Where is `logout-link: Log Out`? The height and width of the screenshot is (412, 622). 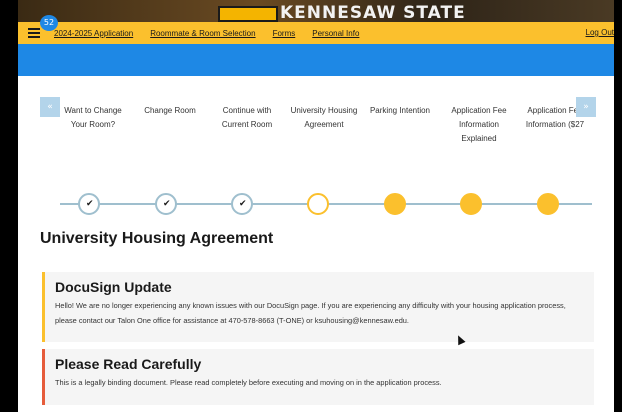 logout-link: Log Out is located at coordinates (600, 32).